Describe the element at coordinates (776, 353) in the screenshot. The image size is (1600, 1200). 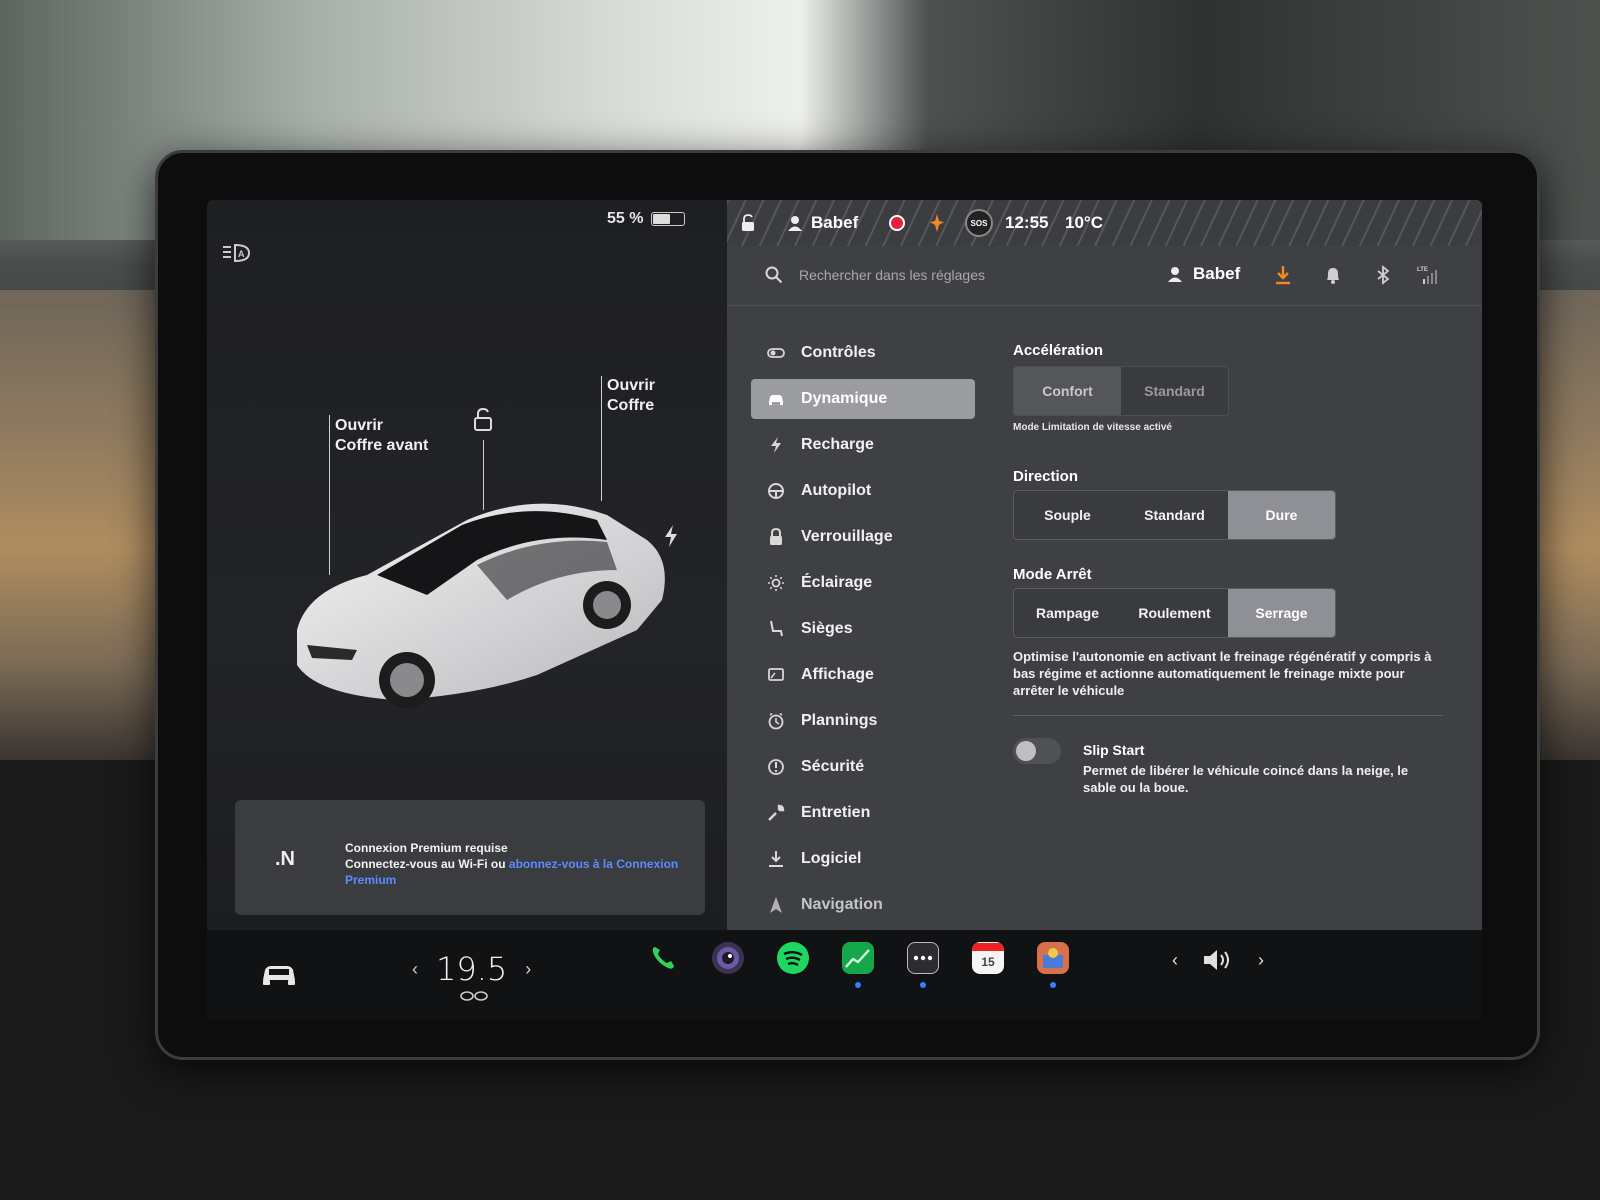
I see `toggle-icon` at that location.